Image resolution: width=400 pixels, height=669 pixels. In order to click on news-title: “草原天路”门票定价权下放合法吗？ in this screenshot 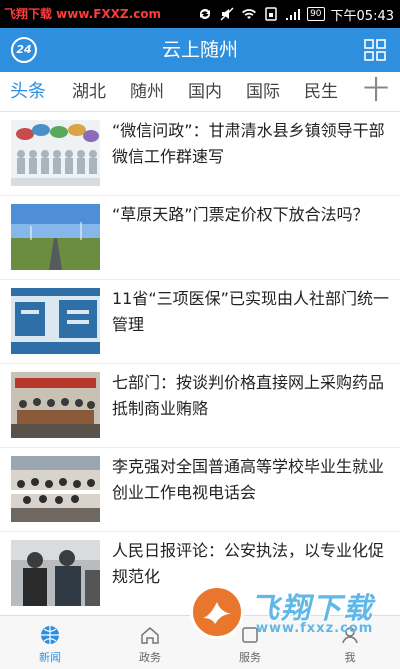, I will do `click(240, 214)`.